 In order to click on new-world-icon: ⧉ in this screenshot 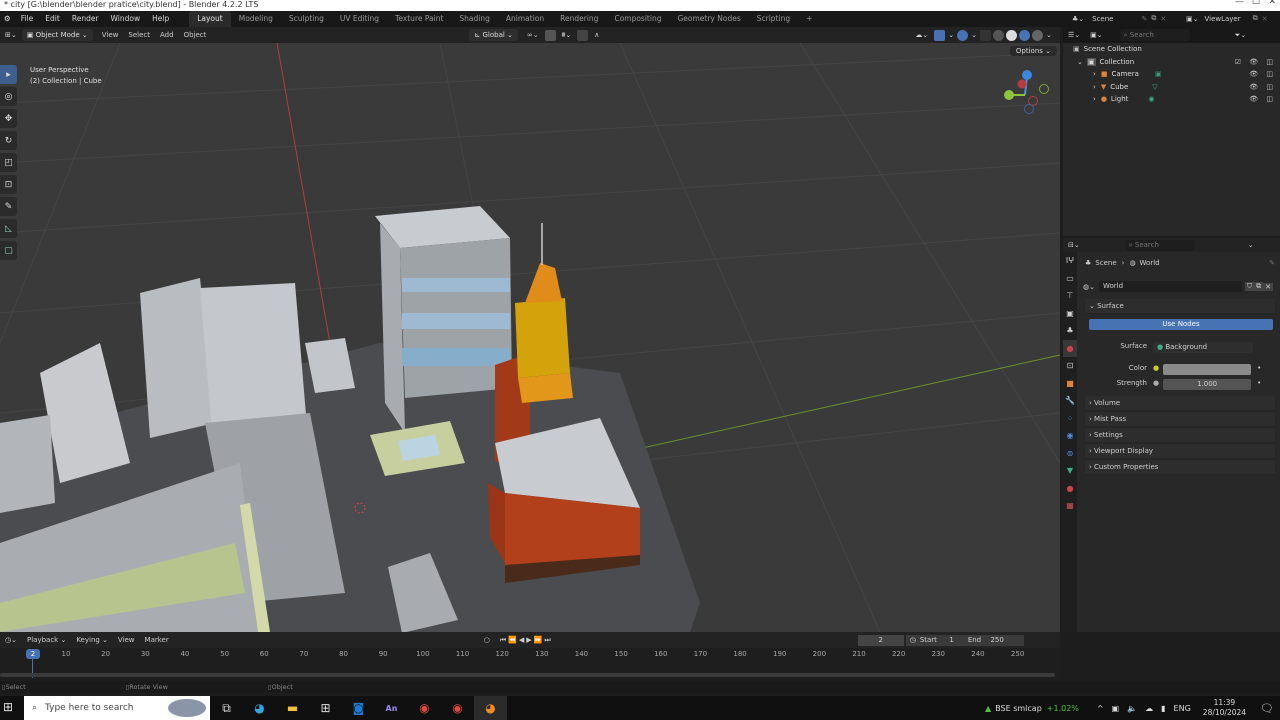, I will do `click(1259, 286)`.